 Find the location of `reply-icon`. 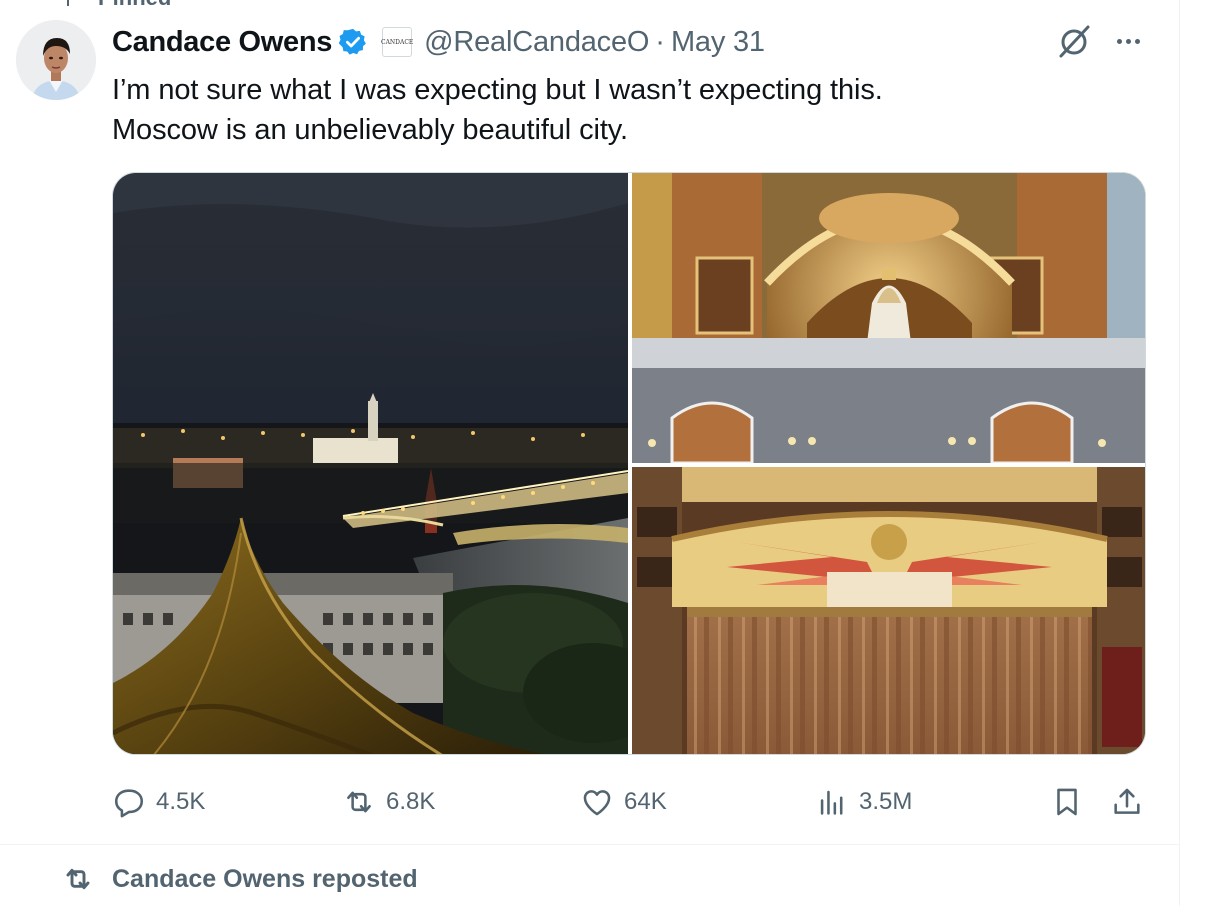

reply-icon is located at coordinates (129, 803).